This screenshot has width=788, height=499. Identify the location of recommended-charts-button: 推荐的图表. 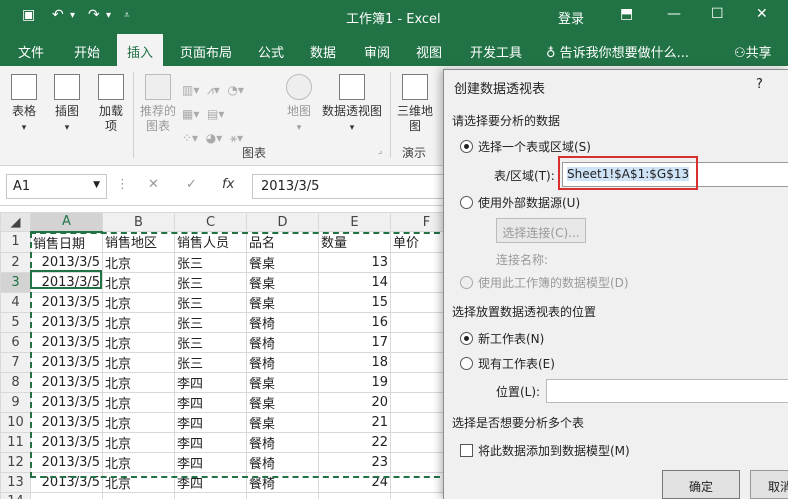
(158, 104).